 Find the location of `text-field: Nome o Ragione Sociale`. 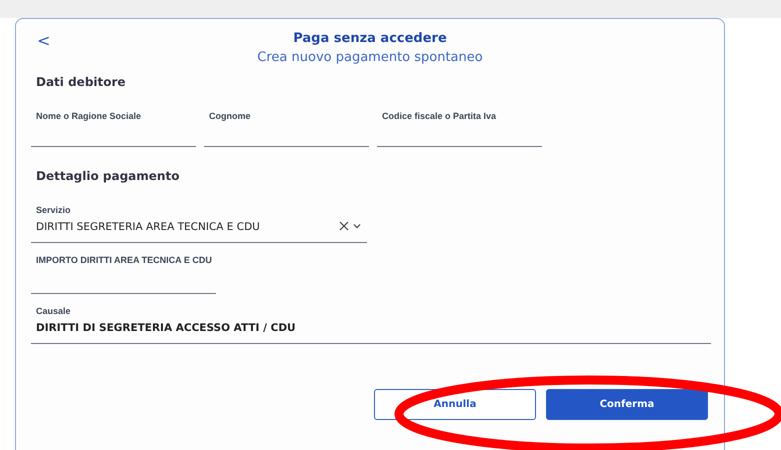

text-field: Nome o Ragione Sociale is located at coordinates (113, 129).